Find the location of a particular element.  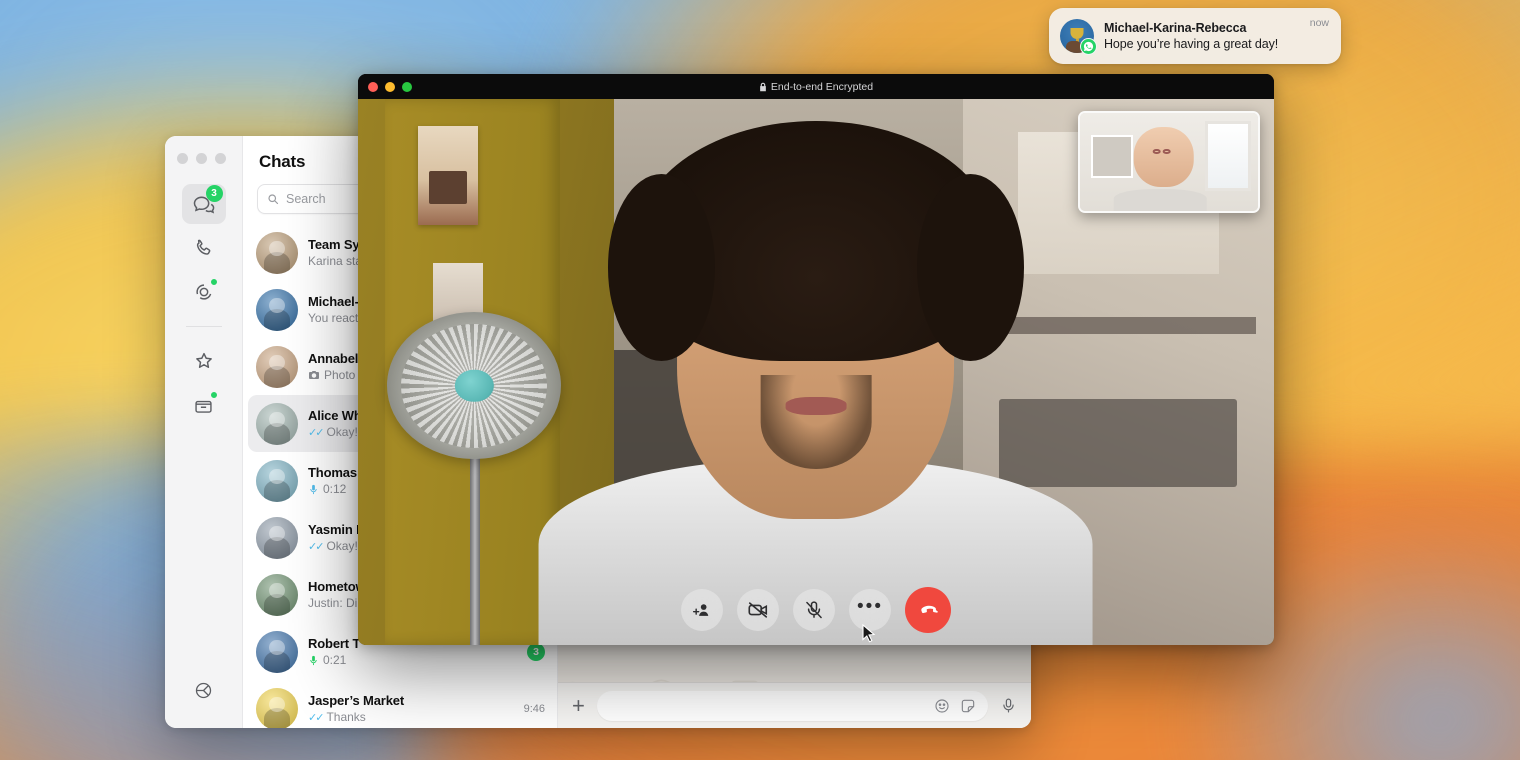

call-controls: ••• is located at coordinates (816, 610).